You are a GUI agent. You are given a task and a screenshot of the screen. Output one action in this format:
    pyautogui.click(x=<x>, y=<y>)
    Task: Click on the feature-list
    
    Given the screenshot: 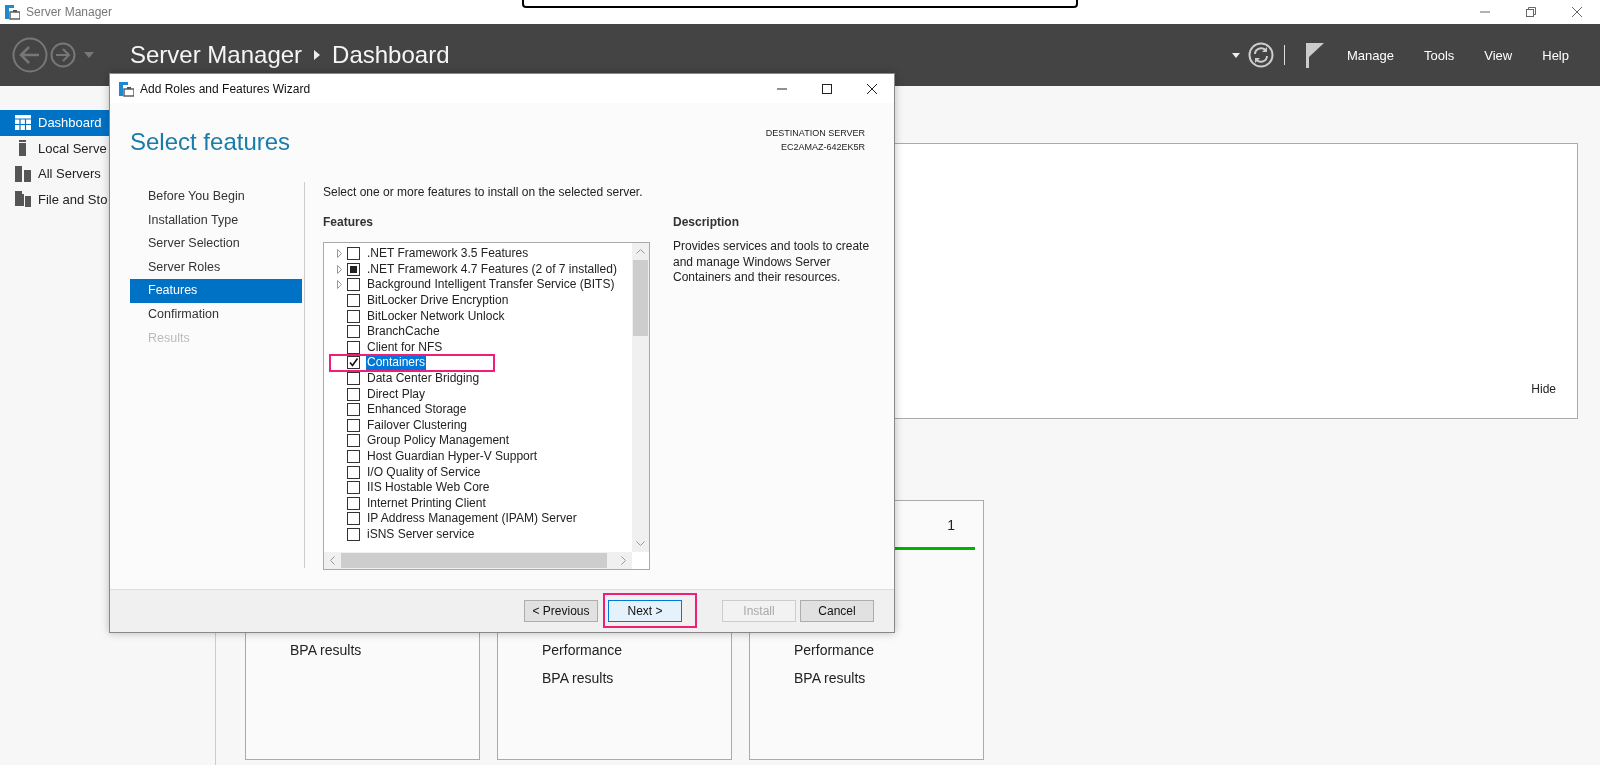 What is the action you would take?
    pyautogui.click(x=486, y=406)
    